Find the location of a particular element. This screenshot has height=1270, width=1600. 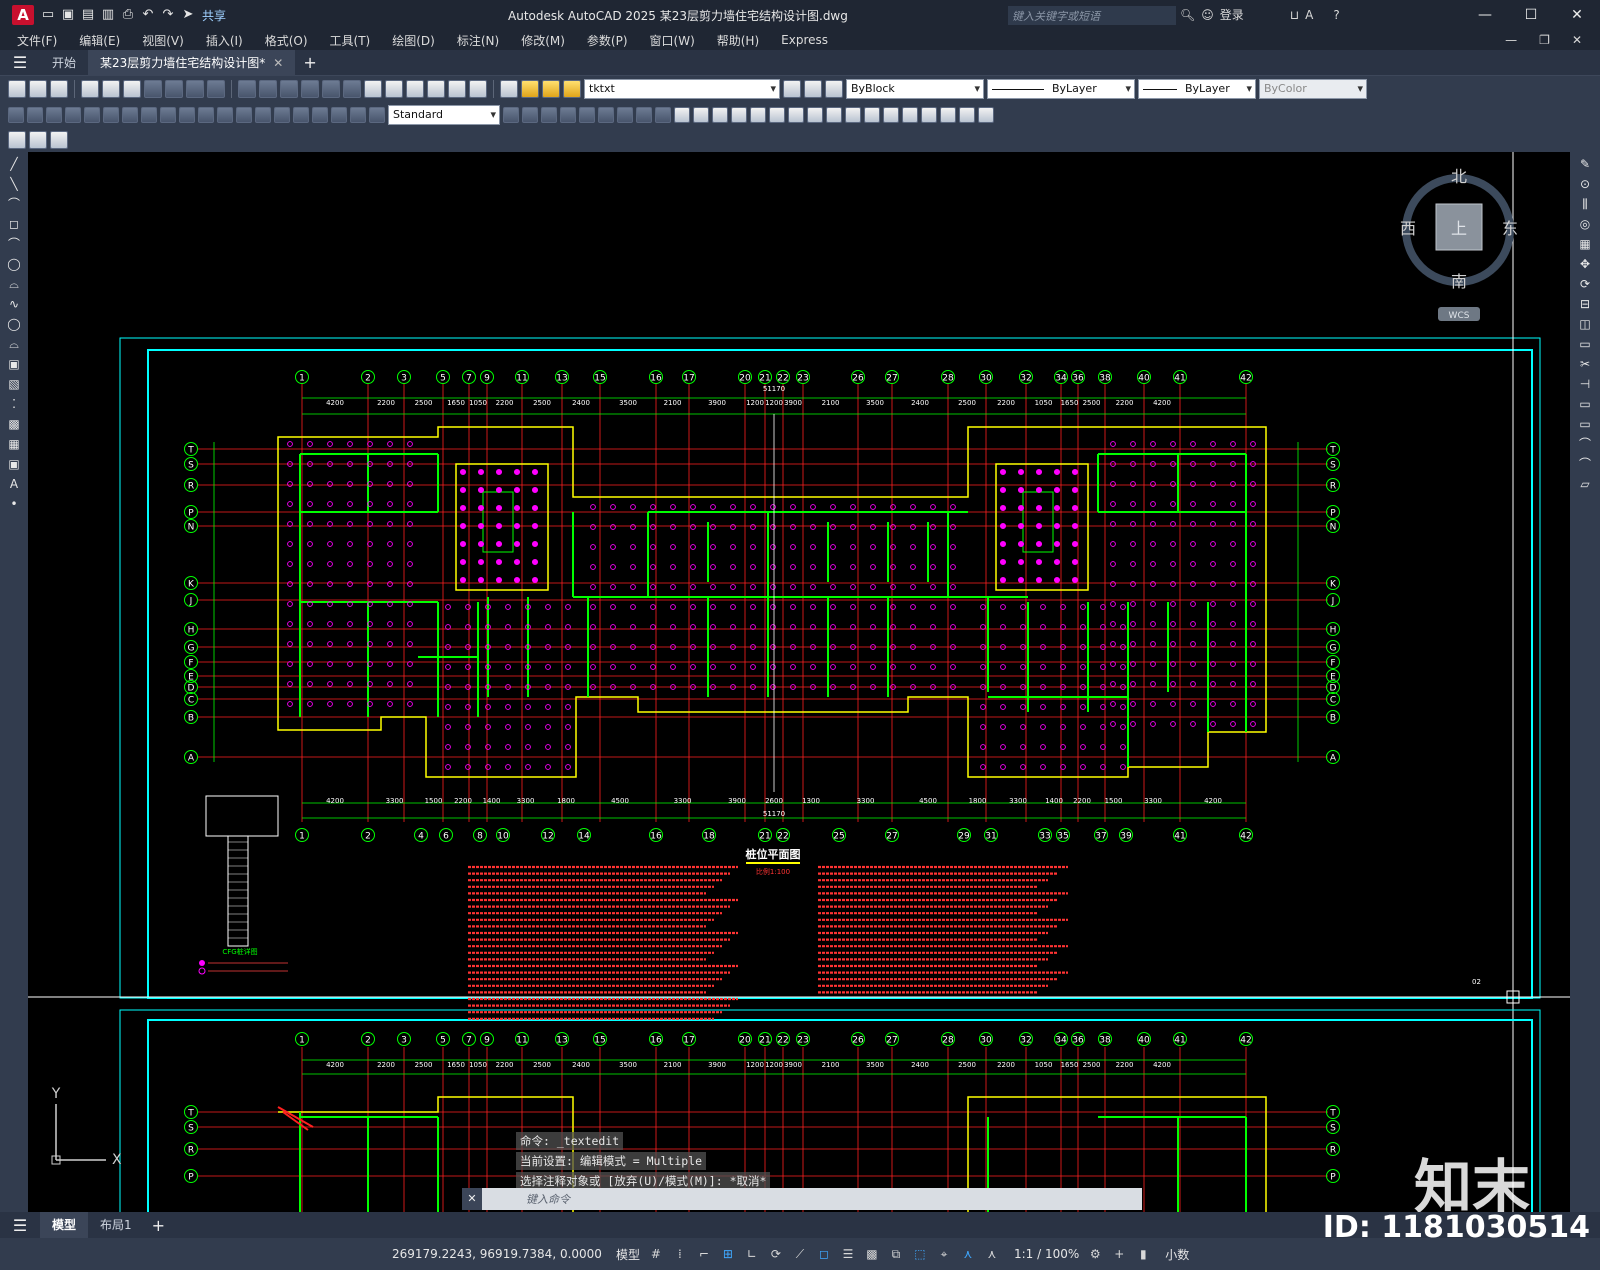

redo-icon: ↷ is located at coordinates (168, 15).